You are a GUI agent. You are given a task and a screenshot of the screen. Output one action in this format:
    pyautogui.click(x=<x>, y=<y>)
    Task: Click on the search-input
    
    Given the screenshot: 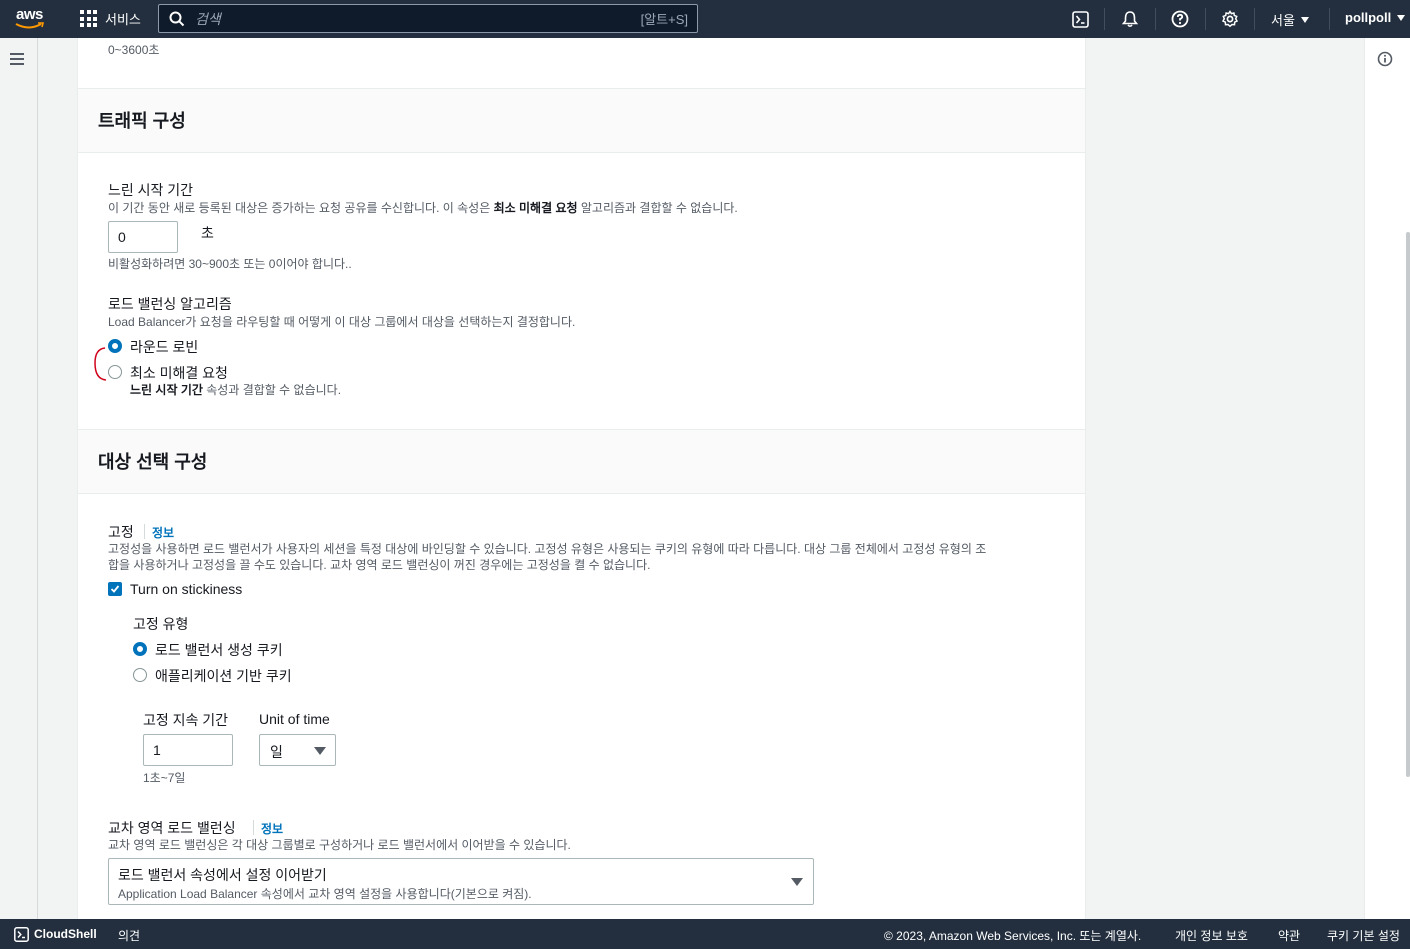 What is the action you would take?
    pyautogui.click(x=418, y=18)
    